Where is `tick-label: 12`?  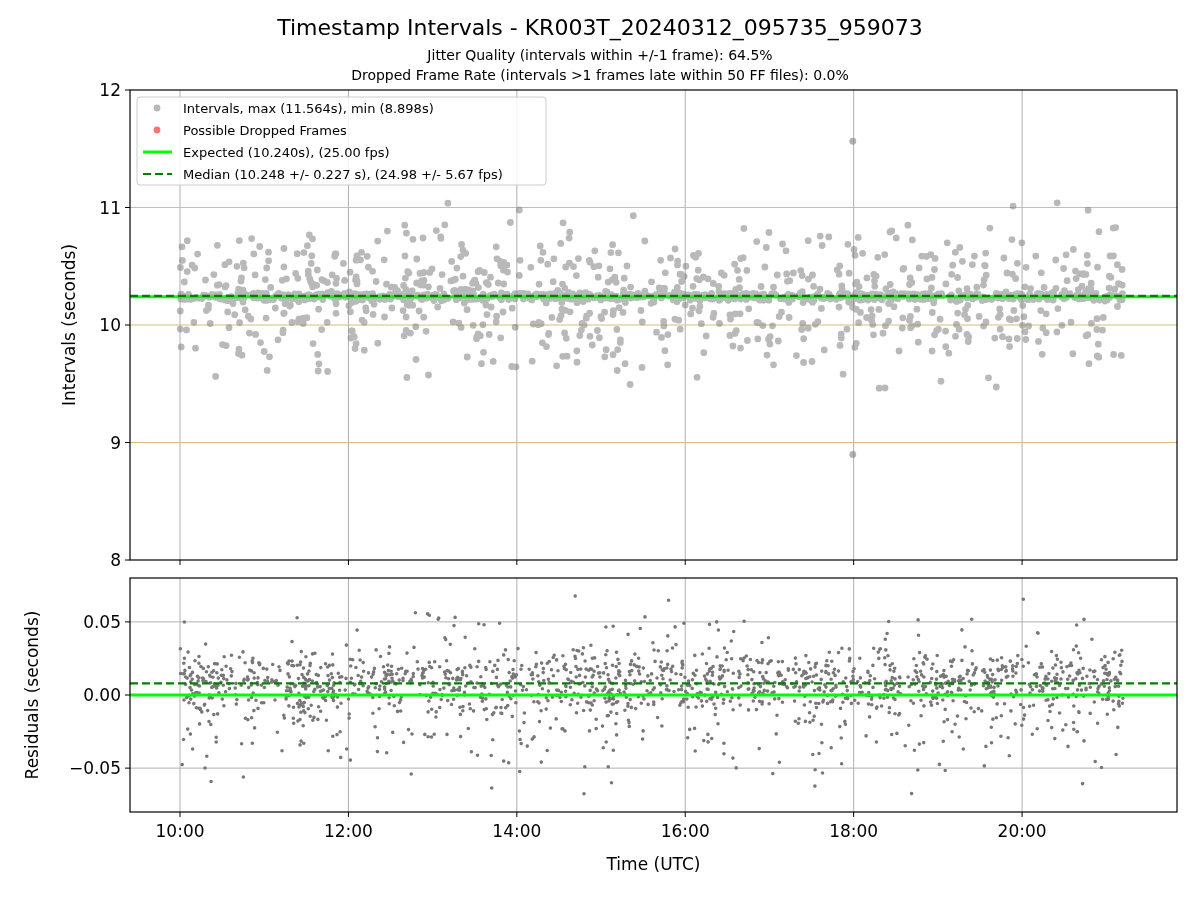 tick-label: 12 is located at coordinates (110, 90).